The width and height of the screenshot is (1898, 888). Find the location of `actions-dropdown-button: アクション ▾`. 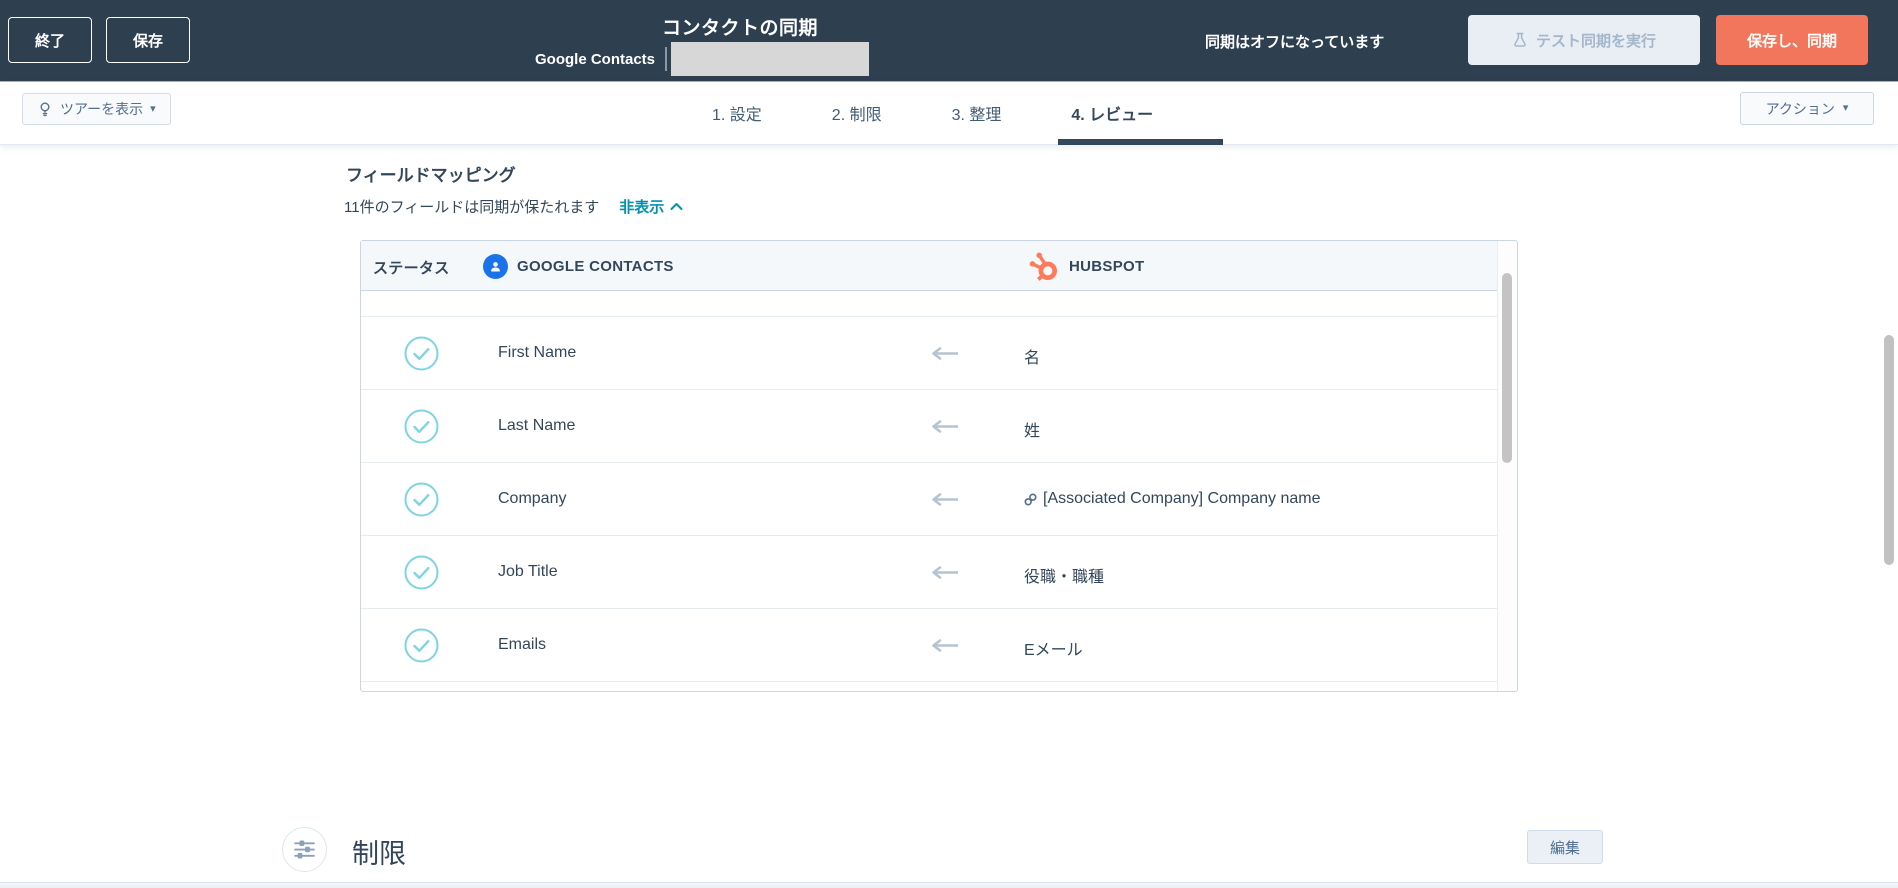

actions-dropdown-button: アクション ▾ is located at coordinates (1807, 108).